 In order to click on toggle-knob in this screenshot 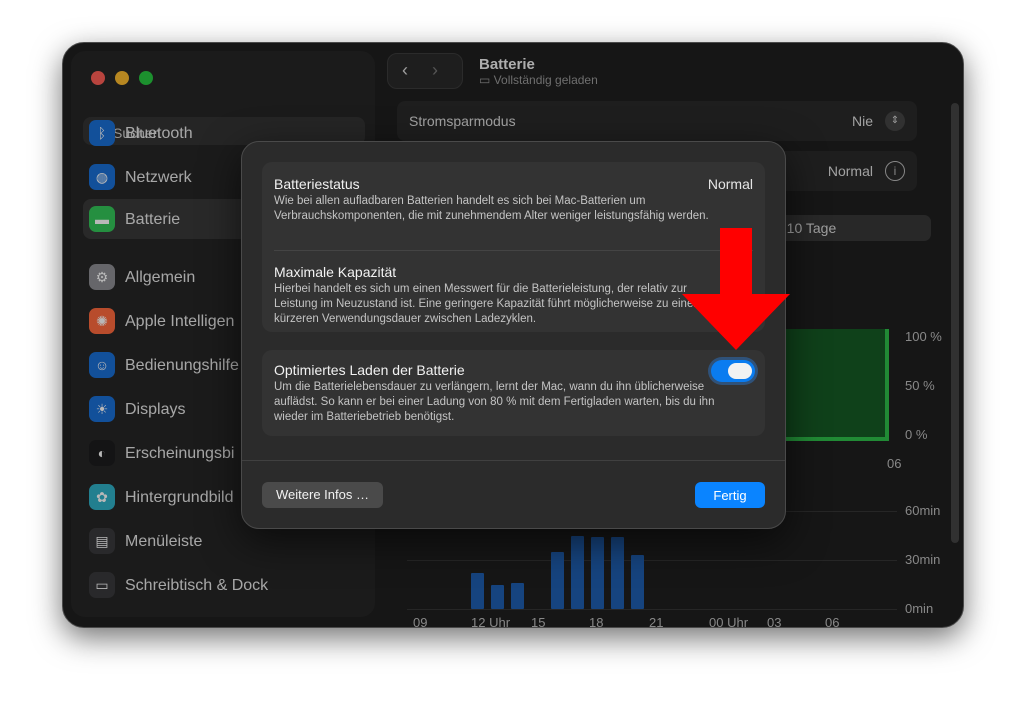, I will do `click(740, 371)`.